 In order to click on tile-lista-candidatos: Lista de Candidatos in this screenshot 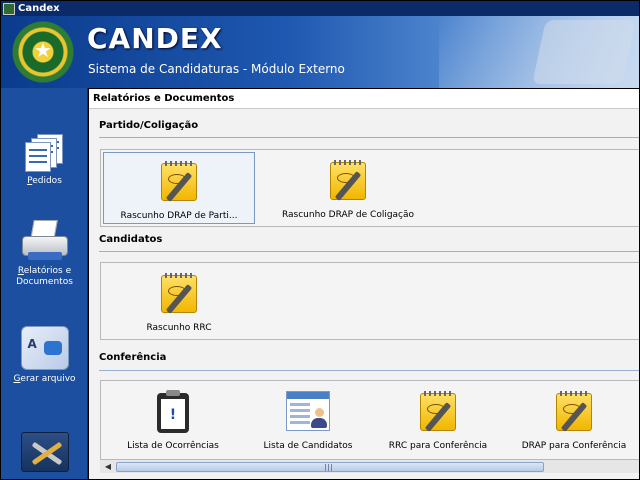, I will do `click(308, 419)`.